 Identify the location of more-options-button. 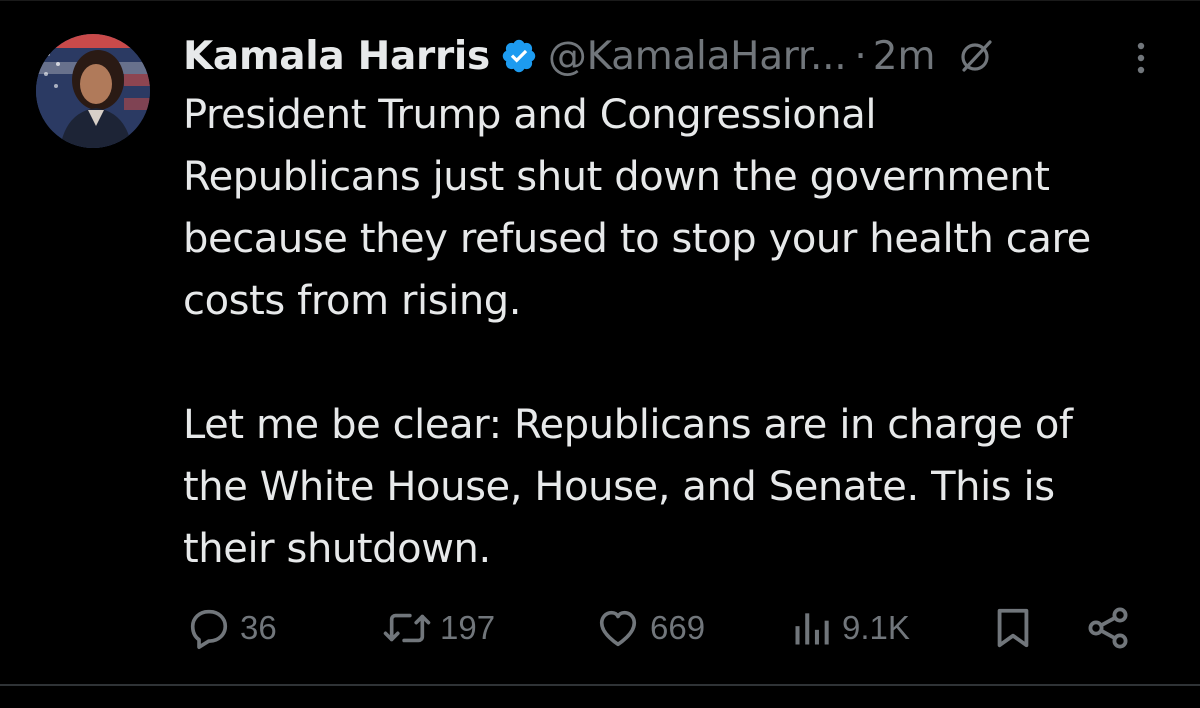
(1141, 58).